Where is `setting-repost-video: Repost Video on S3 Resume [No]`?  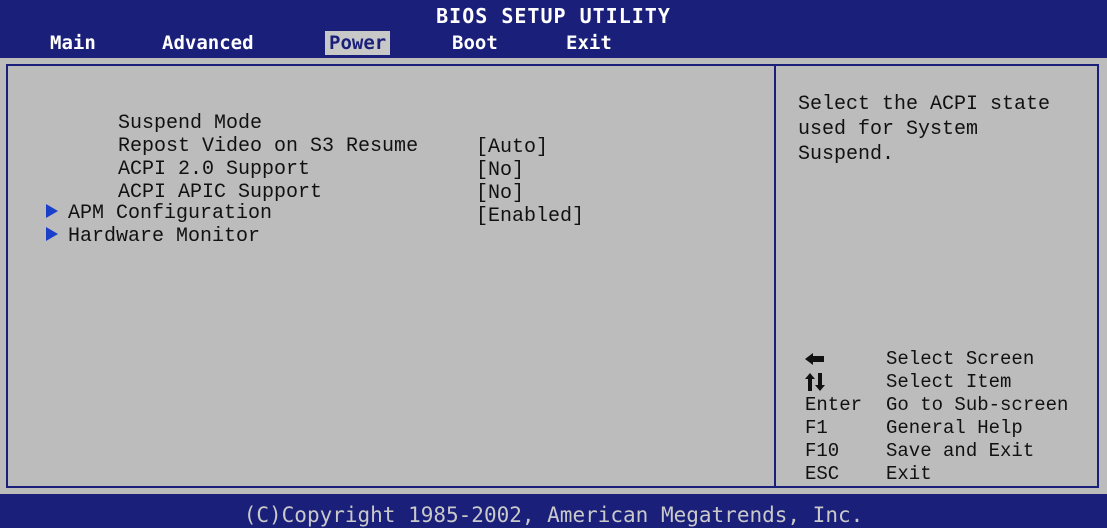 setting-repost-video: Repost Video on S3 Resume [No] is located at coordinates (285, 146).